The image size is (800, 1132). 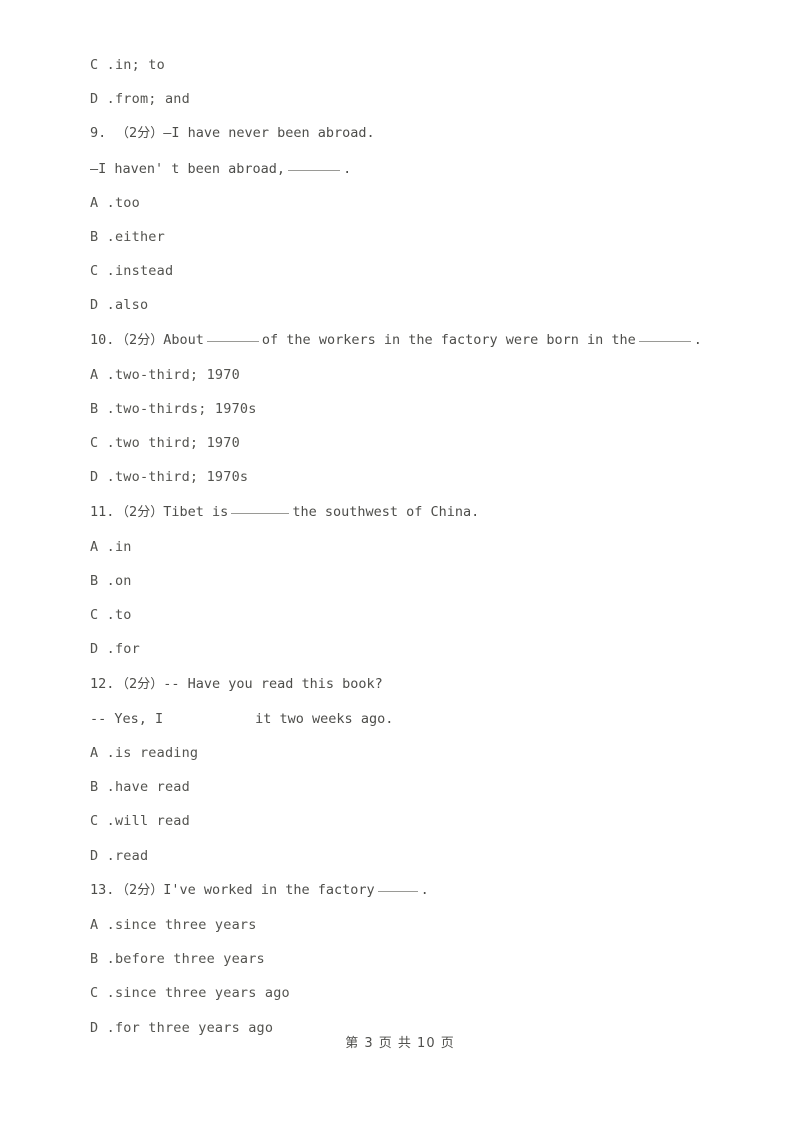 What do you see at coordinates (347, 168) in the screenshot?
I see `question-text-post: .` at bounding box center [347, 168].